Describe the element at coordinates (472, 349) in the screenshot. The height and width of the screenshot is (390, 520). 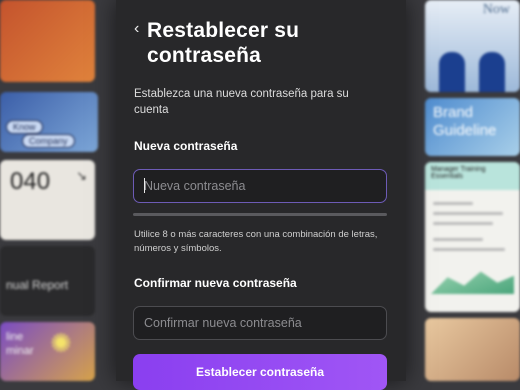
I see `bg-tile-photo` at that location.